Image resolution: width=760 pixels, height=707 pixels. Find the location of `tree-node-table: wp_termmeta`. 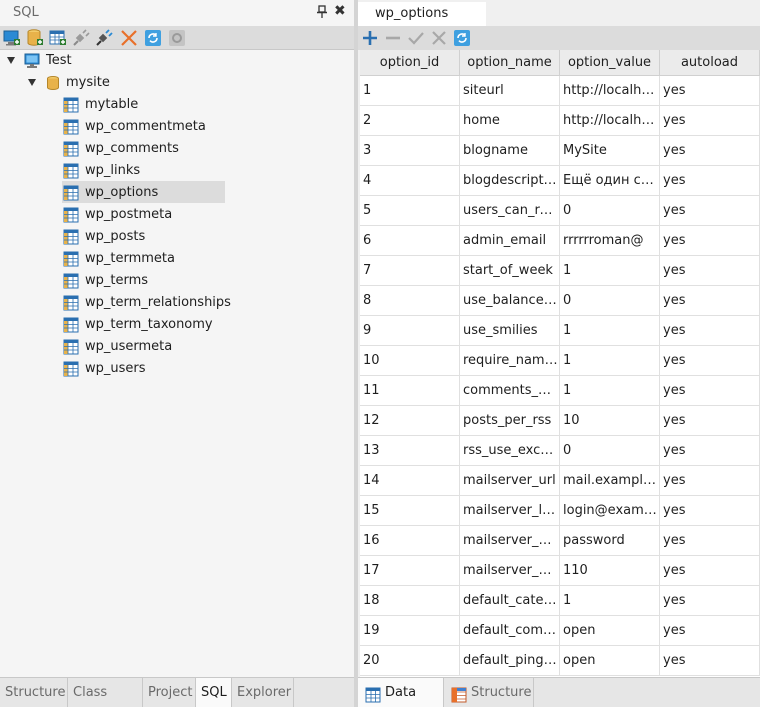

tree-node-table: wp_termmeta is located at coordinates (193, 259).